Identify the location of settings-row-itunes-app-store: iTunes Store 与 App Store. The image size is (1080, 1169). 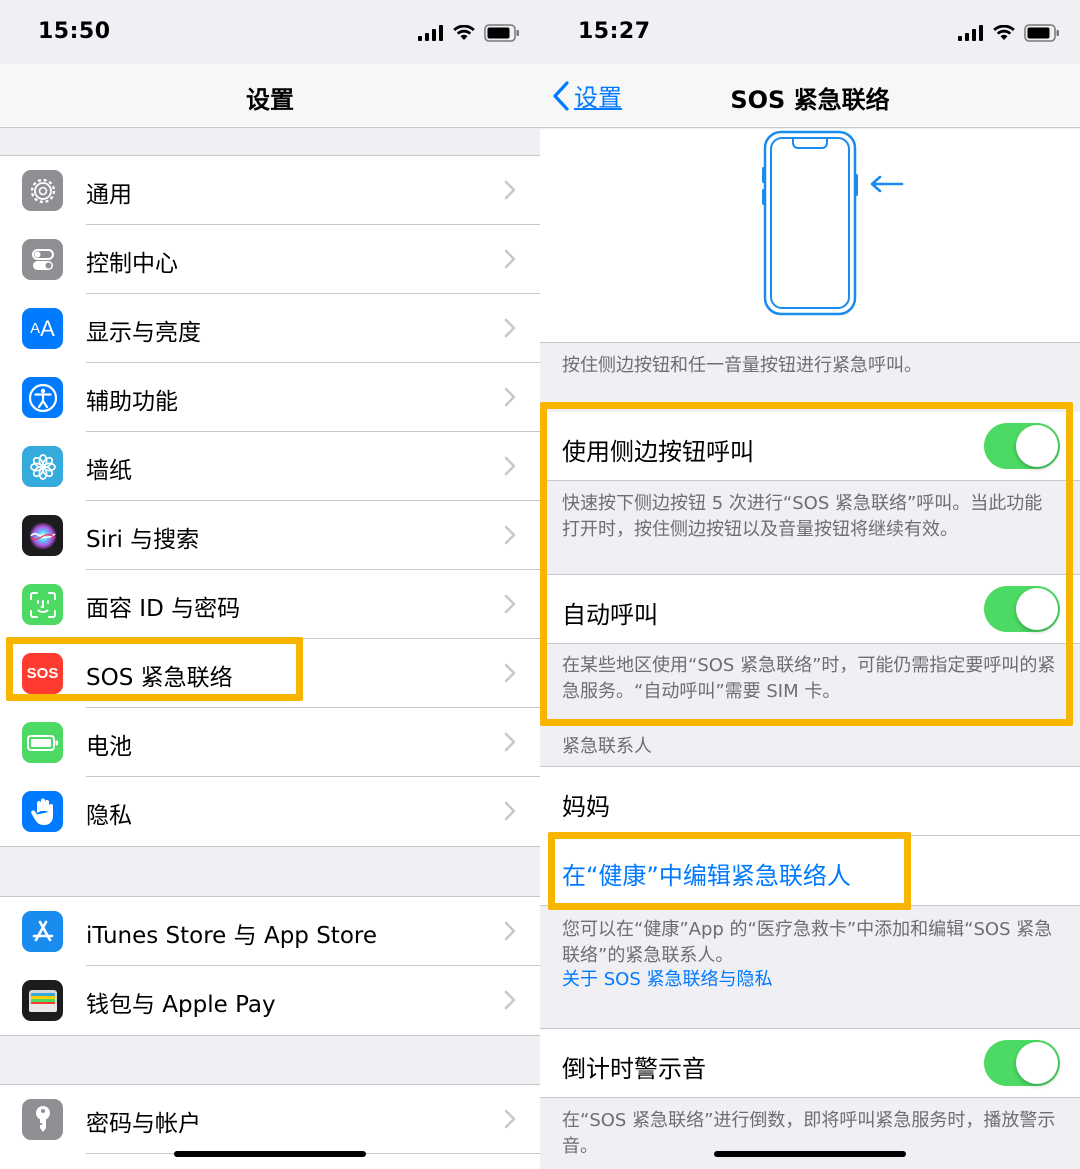
(270, 931).